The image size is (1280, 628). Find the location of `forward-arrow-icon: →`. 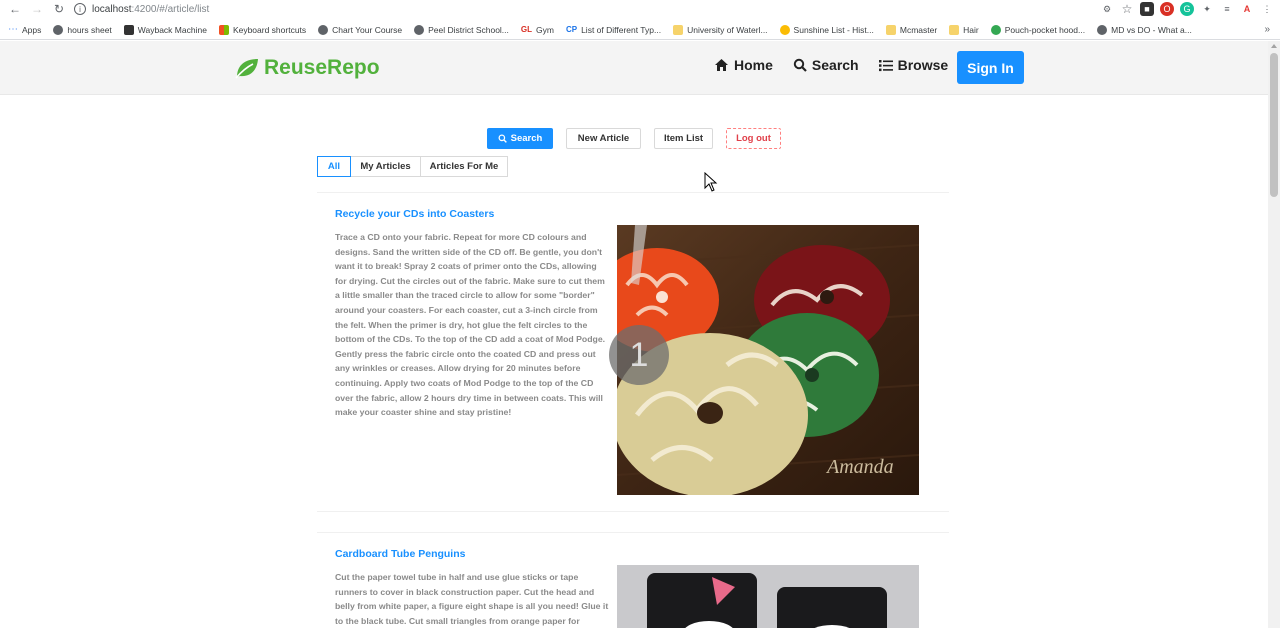

forward-arrow-icon: → is located at coordinates (37, 9).